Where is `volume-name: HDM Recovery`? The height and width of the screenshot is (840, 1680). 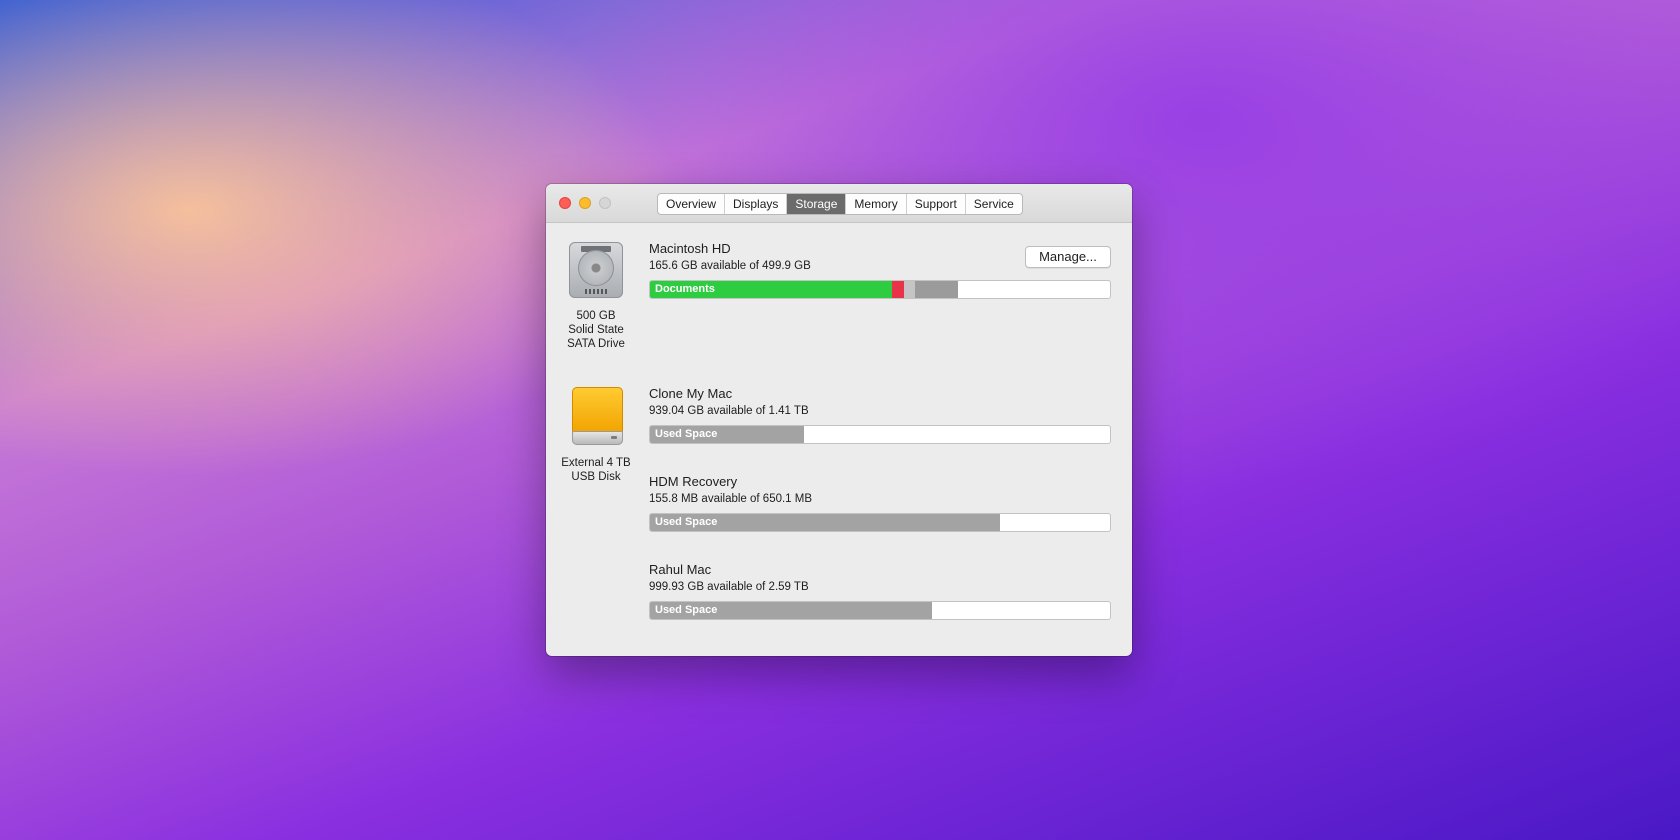 volume-name: HDM Recovery is located at coordinates (693, 481).